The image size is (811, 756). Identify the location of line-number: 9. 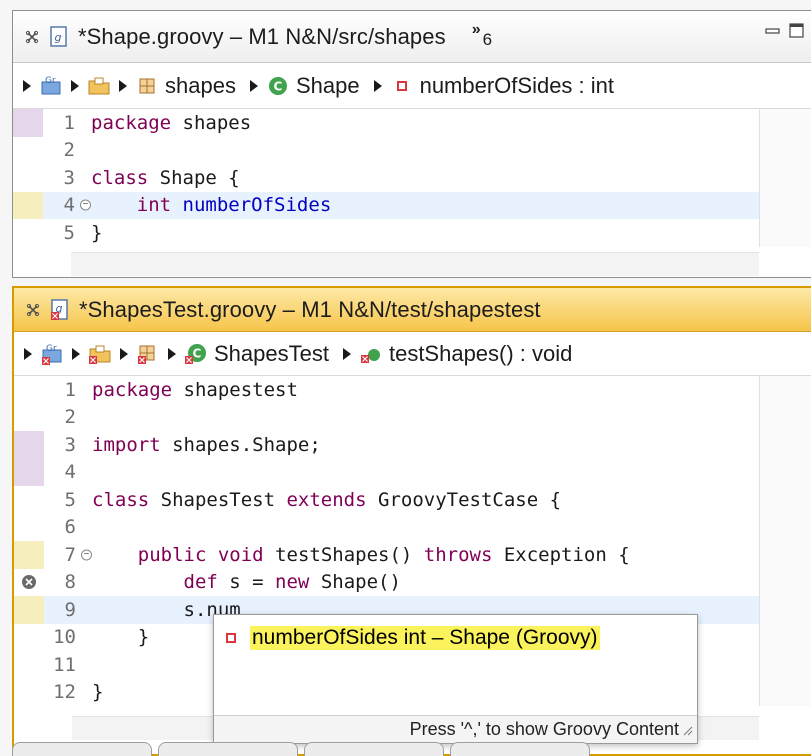
(70, 609).